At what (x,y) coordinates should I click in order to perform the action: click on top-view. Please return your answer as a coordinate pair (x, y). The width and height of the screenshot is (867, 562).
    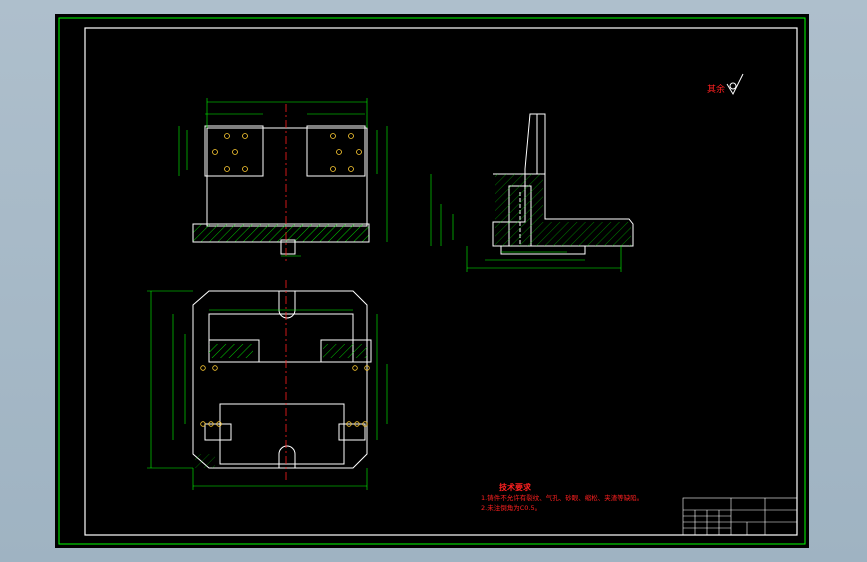
    Looking at the image, I should click on (282, 379).